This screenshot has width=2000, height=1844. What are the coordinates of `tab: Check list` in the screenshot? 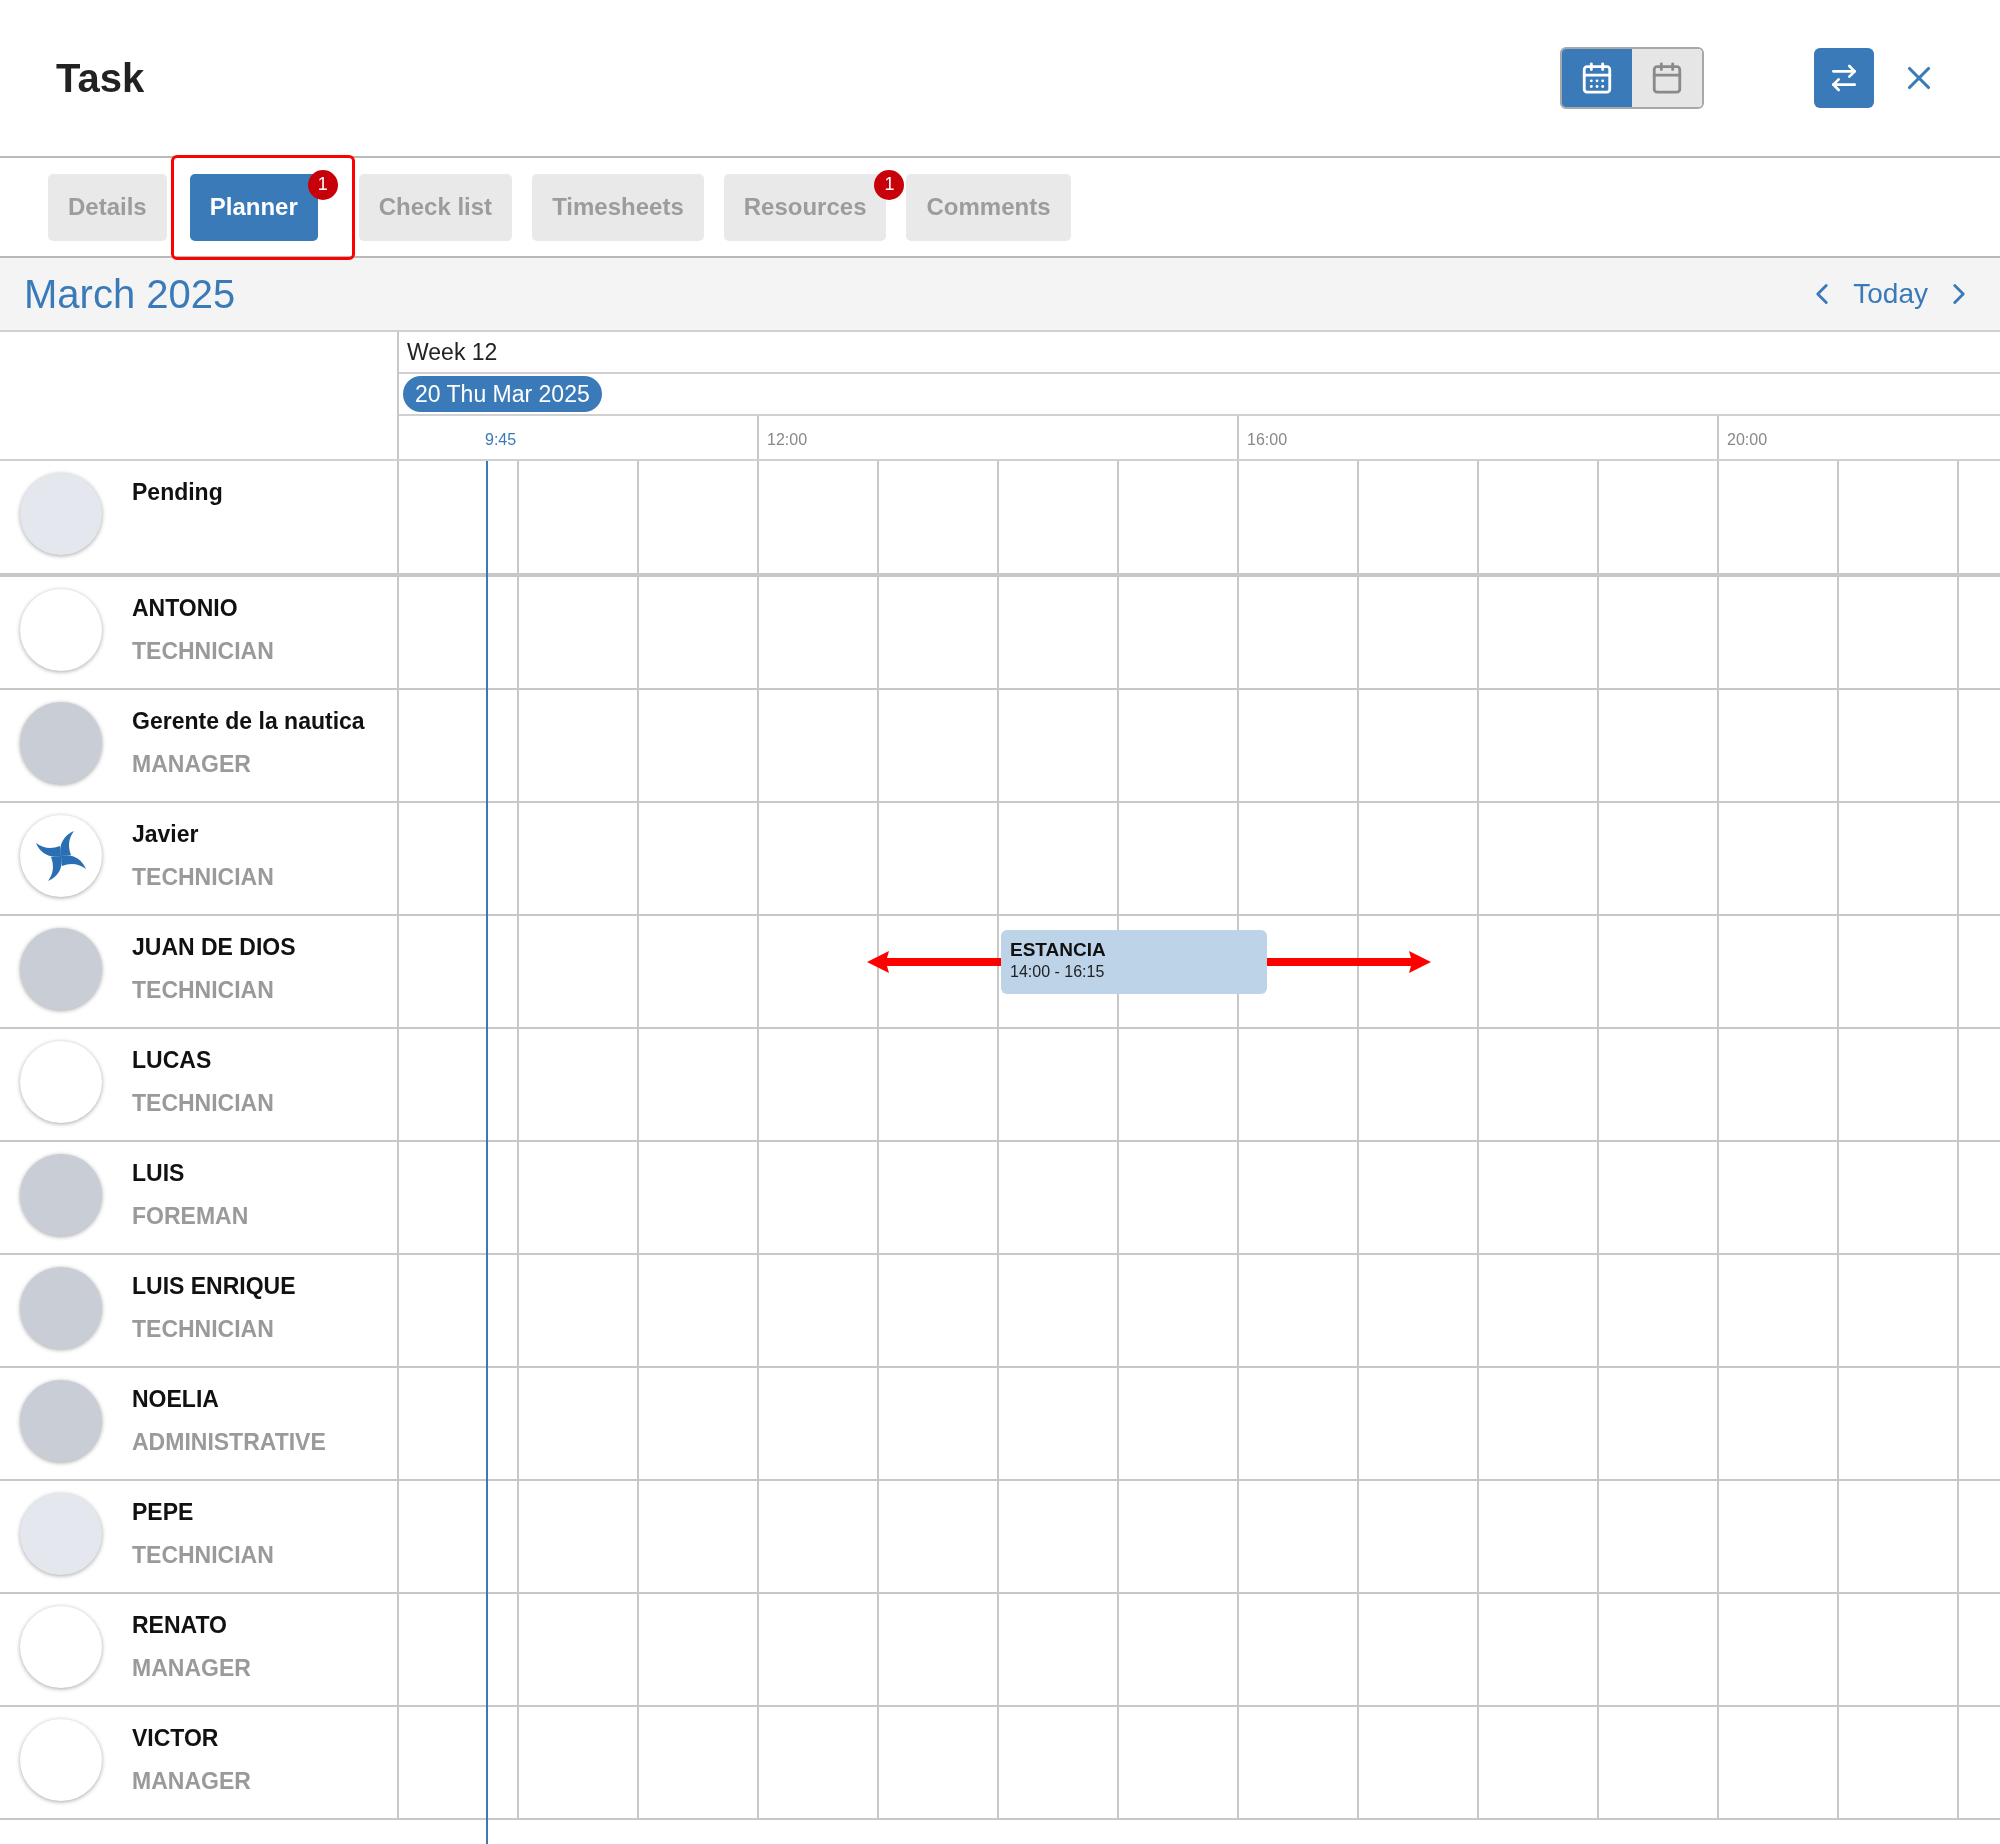 It's located at (435, 207).